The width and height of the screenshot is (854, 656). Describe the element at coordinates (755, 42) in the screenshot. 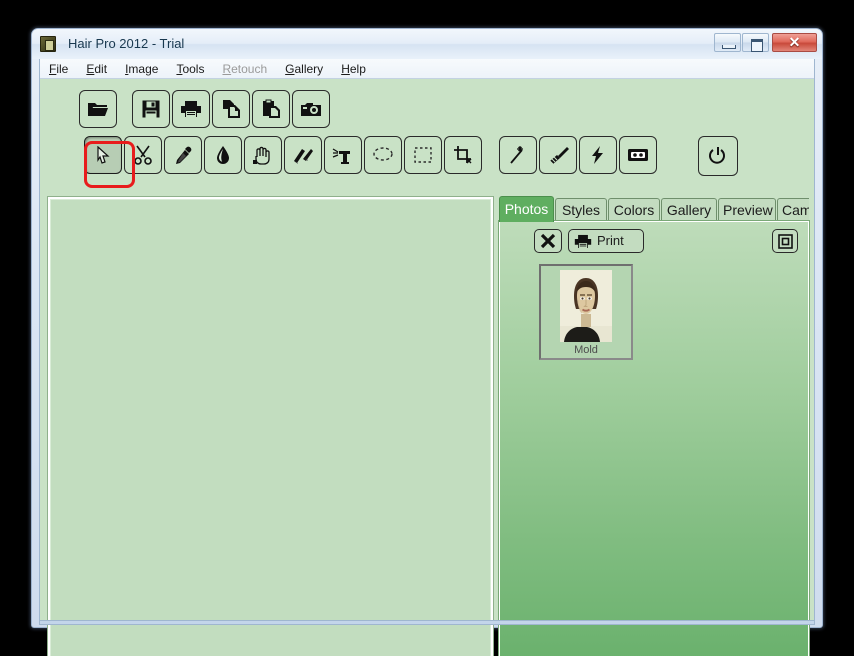

I see `maximize-button` at that location.